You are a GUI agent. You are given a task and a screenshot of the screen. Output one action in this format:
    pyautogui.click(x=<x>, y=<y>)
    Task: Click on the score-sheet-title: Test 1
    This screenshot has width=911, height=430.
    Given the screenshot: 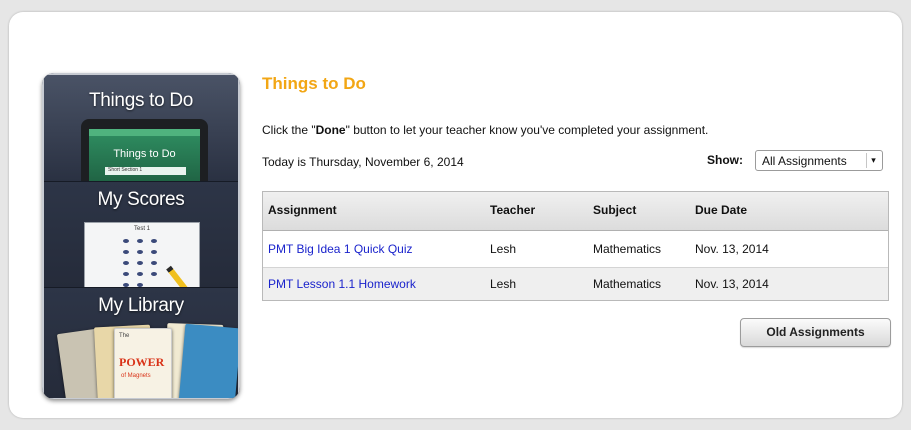 What is the action you would take?
    pyautogui.click(x=141, y=229)
    